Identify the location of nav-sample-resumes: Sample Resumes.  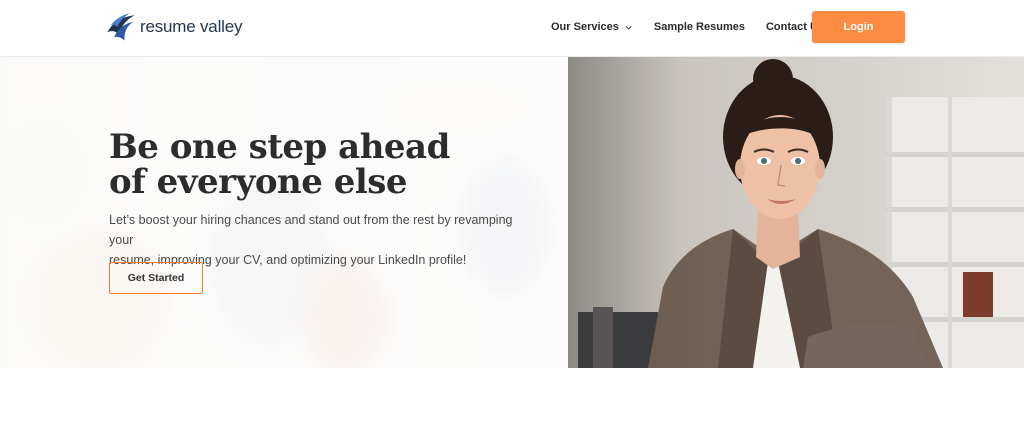
(699, 27).